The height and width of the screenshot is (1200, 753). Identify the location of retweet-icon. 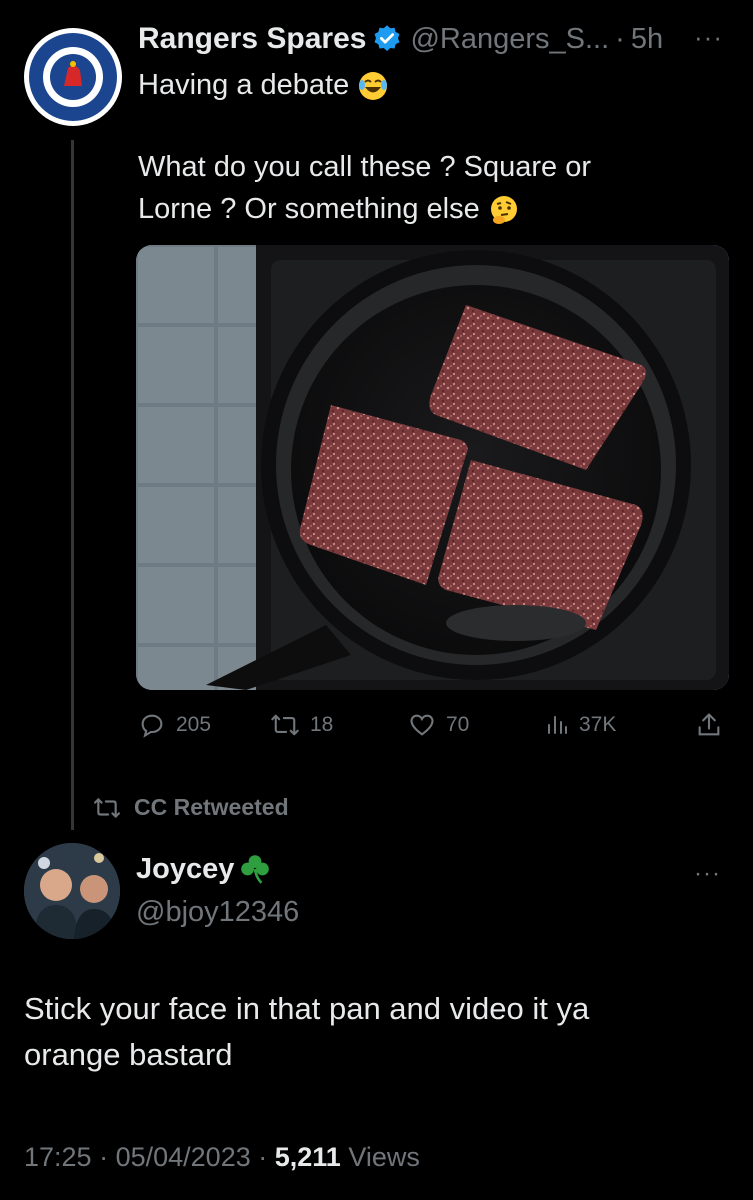
(285, 725).